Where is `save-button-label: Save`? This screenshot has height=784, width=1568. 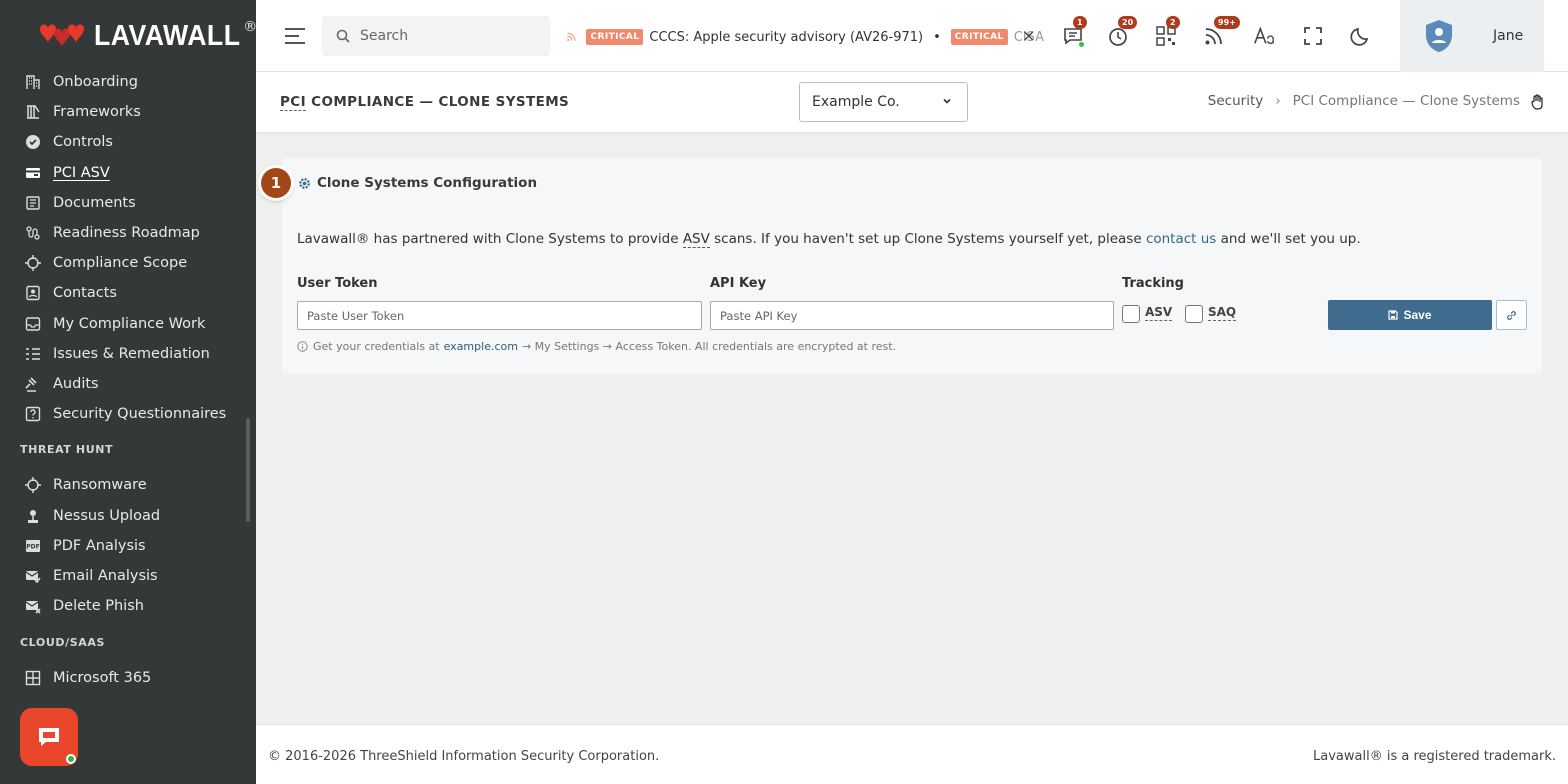 save-button-label: Save is located at coordinates (1417, 315).